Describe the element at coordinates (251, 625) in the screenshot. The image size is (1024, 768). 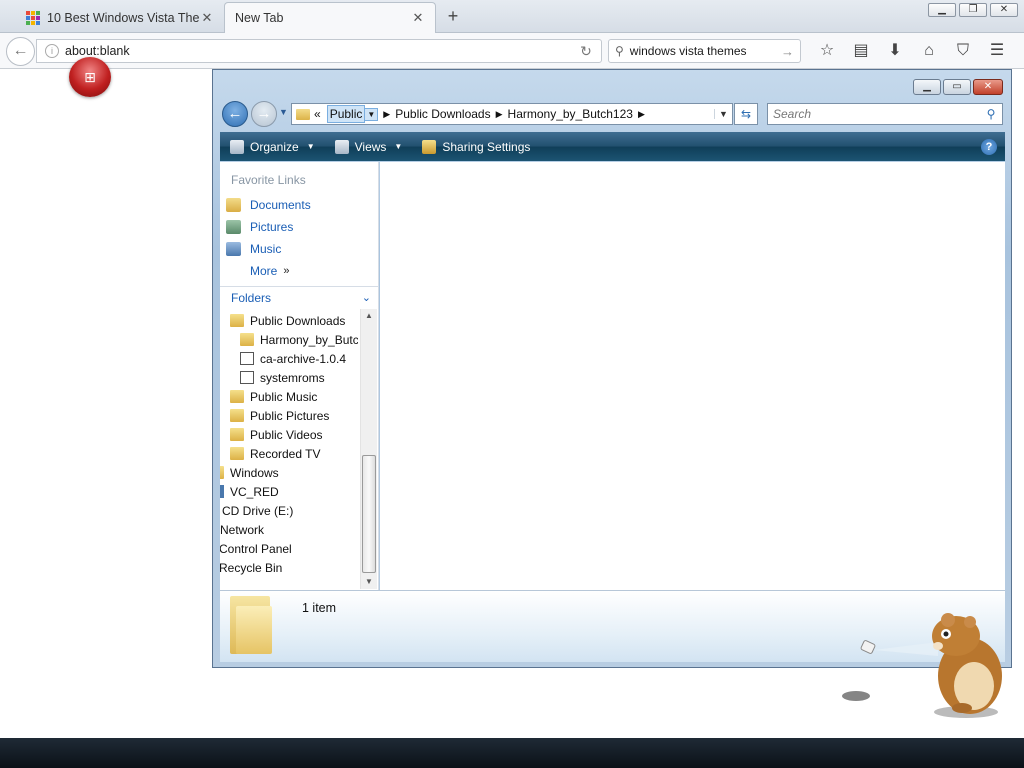
I see `large-folder-icon` at that location.